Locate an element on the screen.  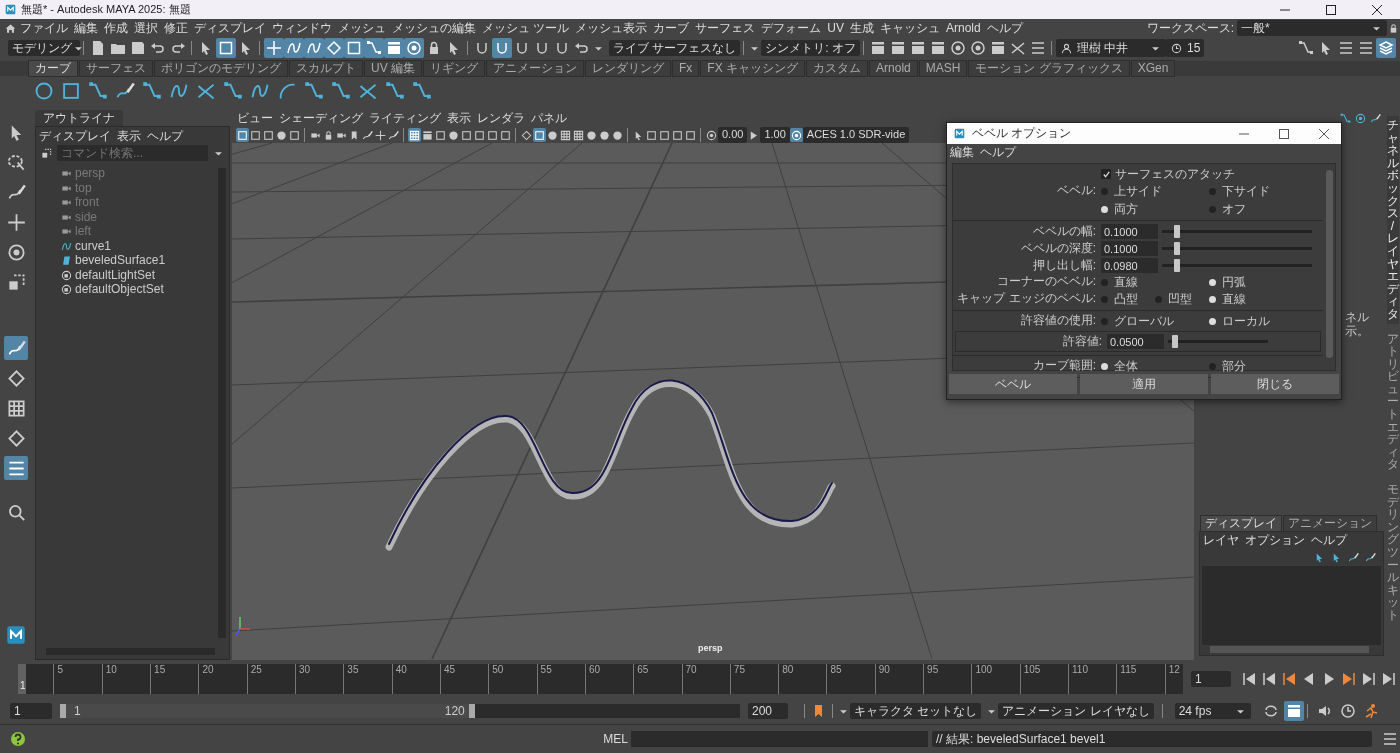
shelf-tab: カーブ is located at coordinates (53, 68).